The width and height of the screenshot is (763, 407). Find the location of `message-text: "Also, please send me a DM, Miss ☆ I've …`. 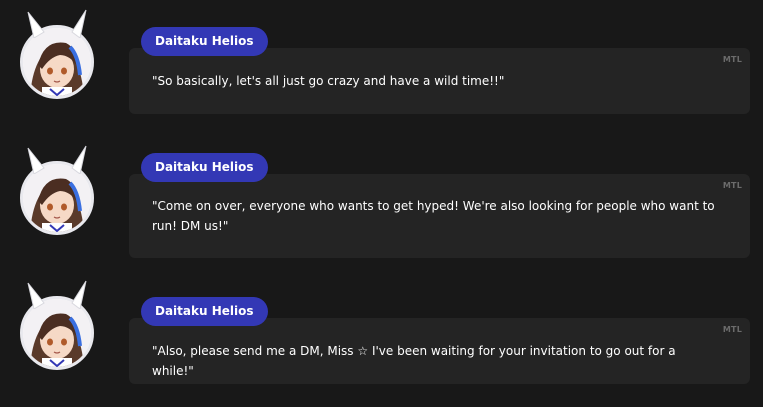

message-text: "Also, please send me a DM, Miss ☆ I've … is located at coordinates (414, 361).